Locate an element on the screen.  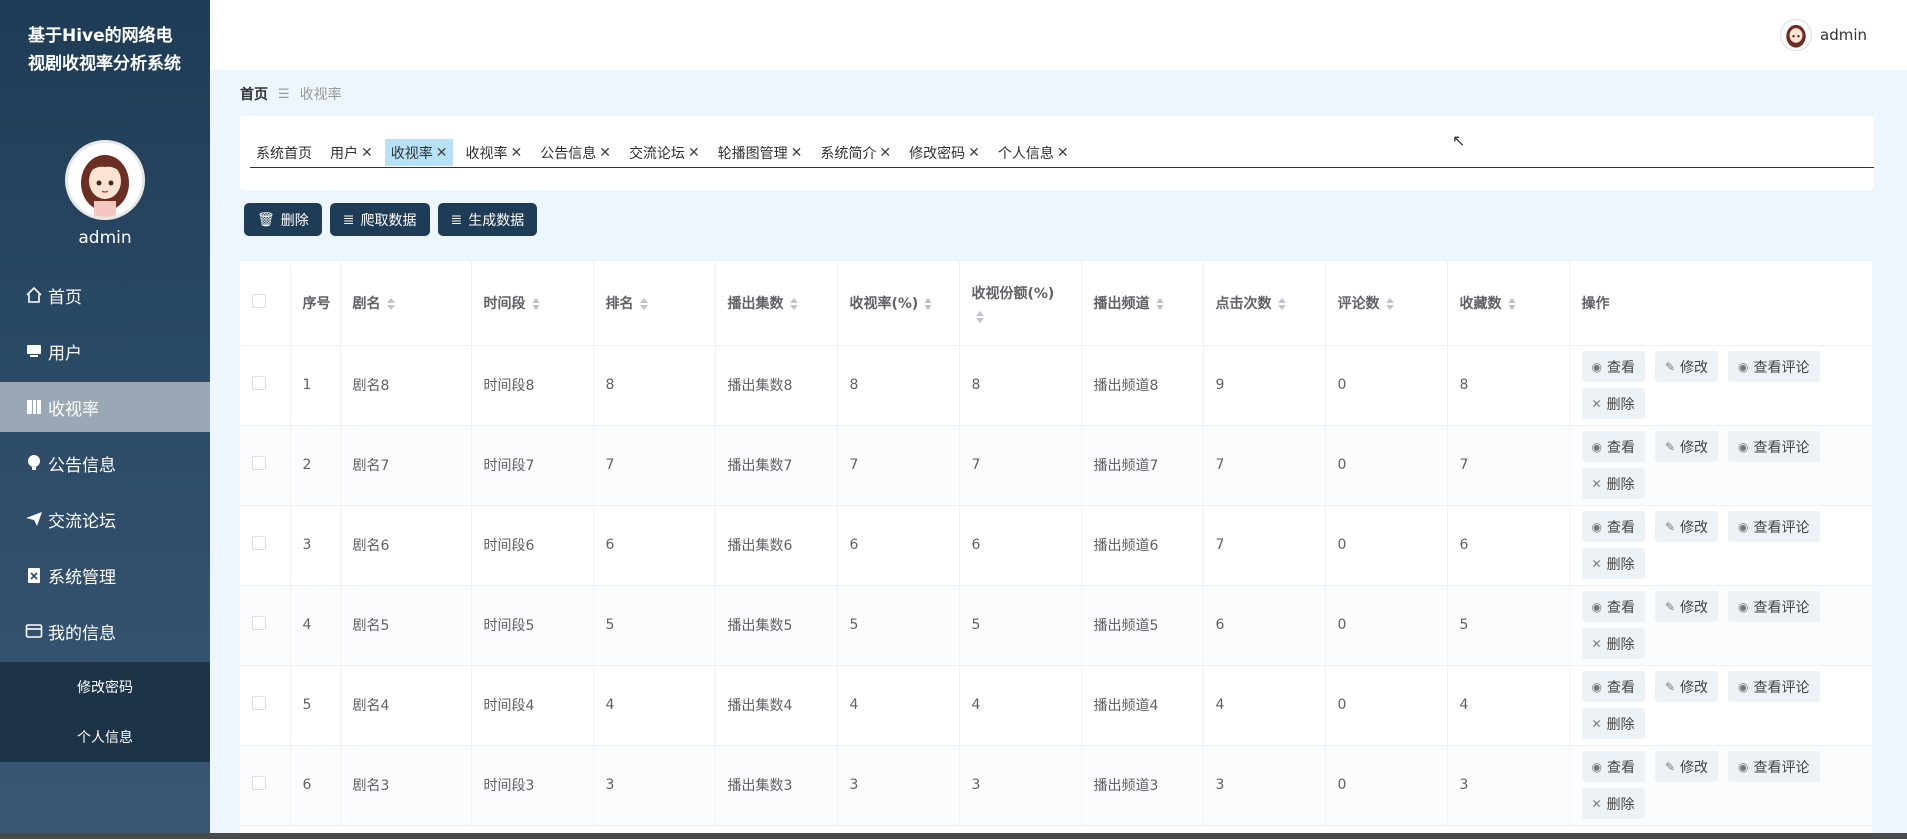
tag-announcements: 公告信息 ✕ is located at coordinates (575, 152).